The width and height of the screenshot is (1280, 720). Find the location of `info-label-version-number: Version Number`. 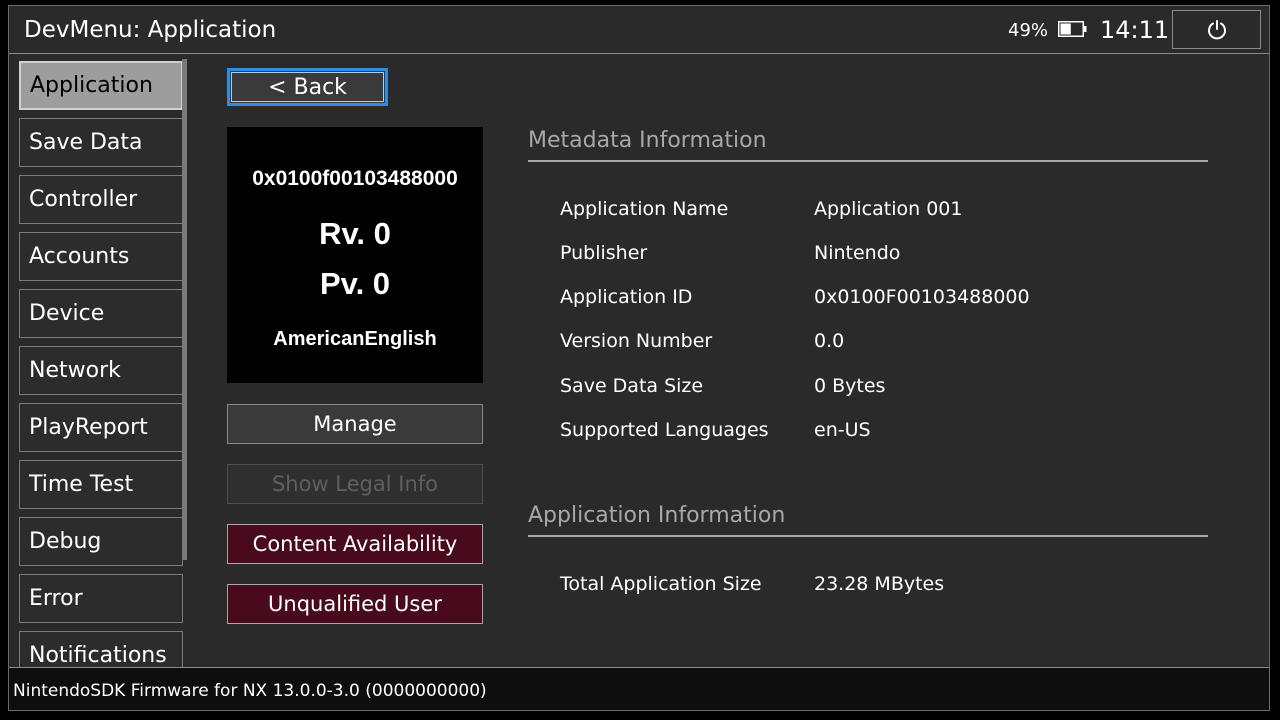

info-label-version-number: Version Number is located at coordinates (636, 341).